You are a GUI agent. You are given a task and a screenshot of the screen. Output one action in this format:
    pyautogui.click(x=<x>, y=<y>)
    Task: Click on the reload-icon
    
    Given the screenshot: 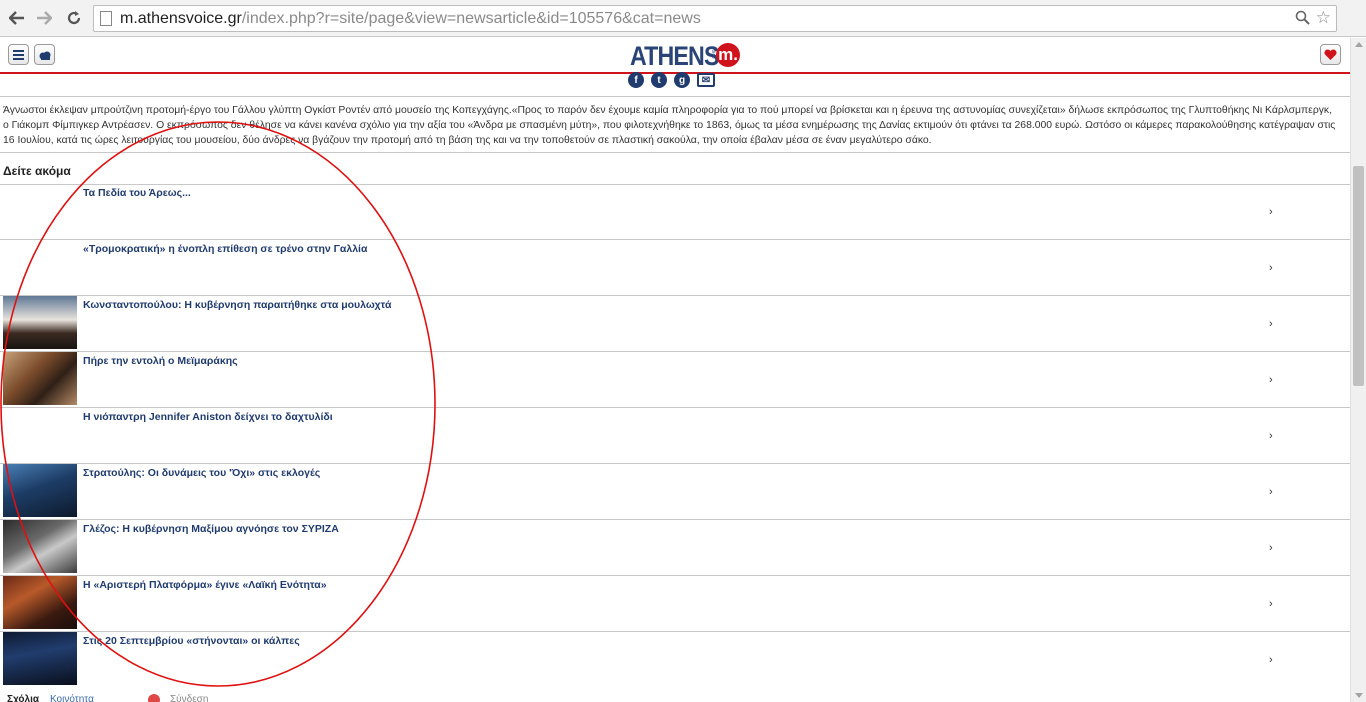 What is the action you would take?
    pyautogui.click(x=74, y=18)
    